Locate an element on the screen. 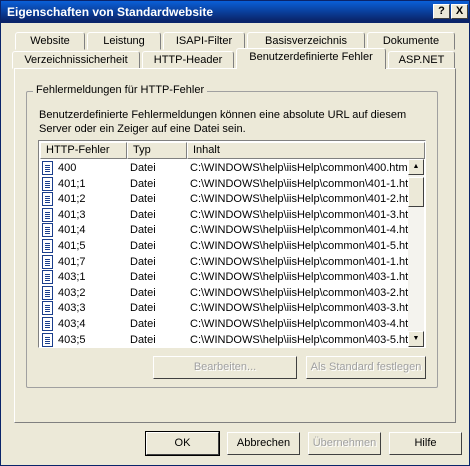  tab-website: Website is located at coordinates (50, 41).